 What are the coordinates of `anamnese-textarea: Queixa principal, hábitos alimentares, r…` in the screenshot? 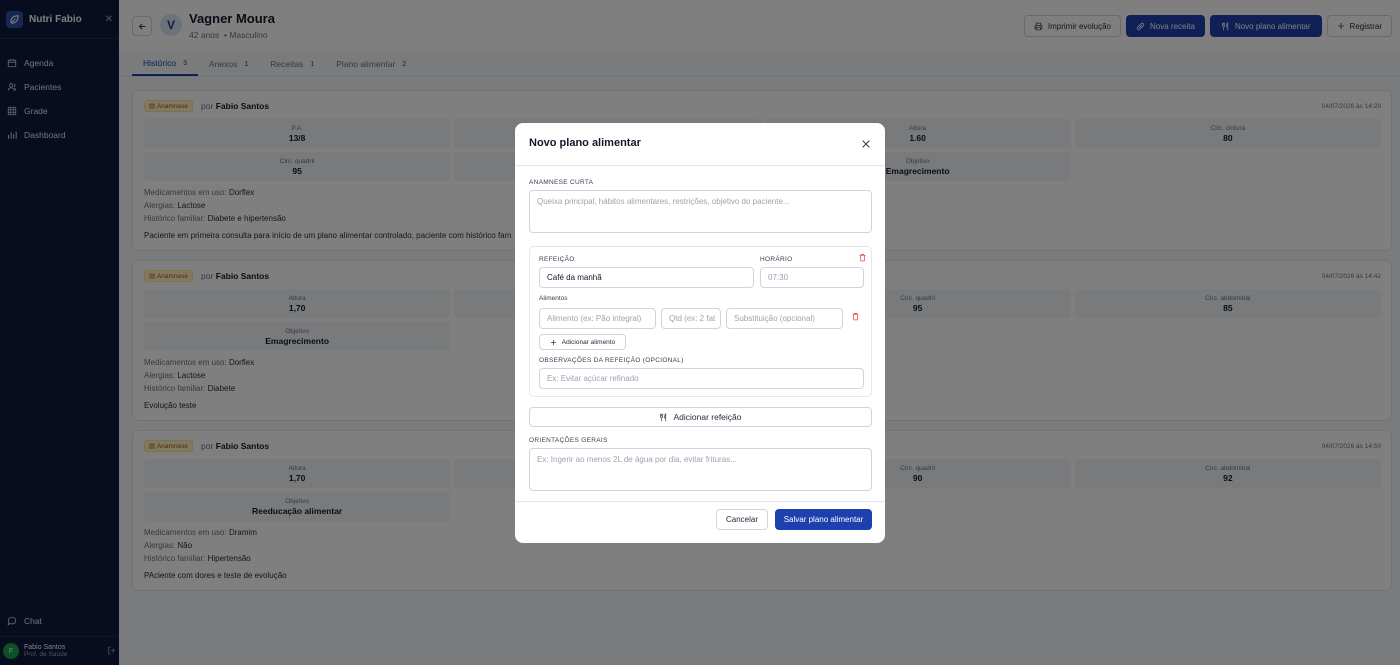 It's located at (700, 211).